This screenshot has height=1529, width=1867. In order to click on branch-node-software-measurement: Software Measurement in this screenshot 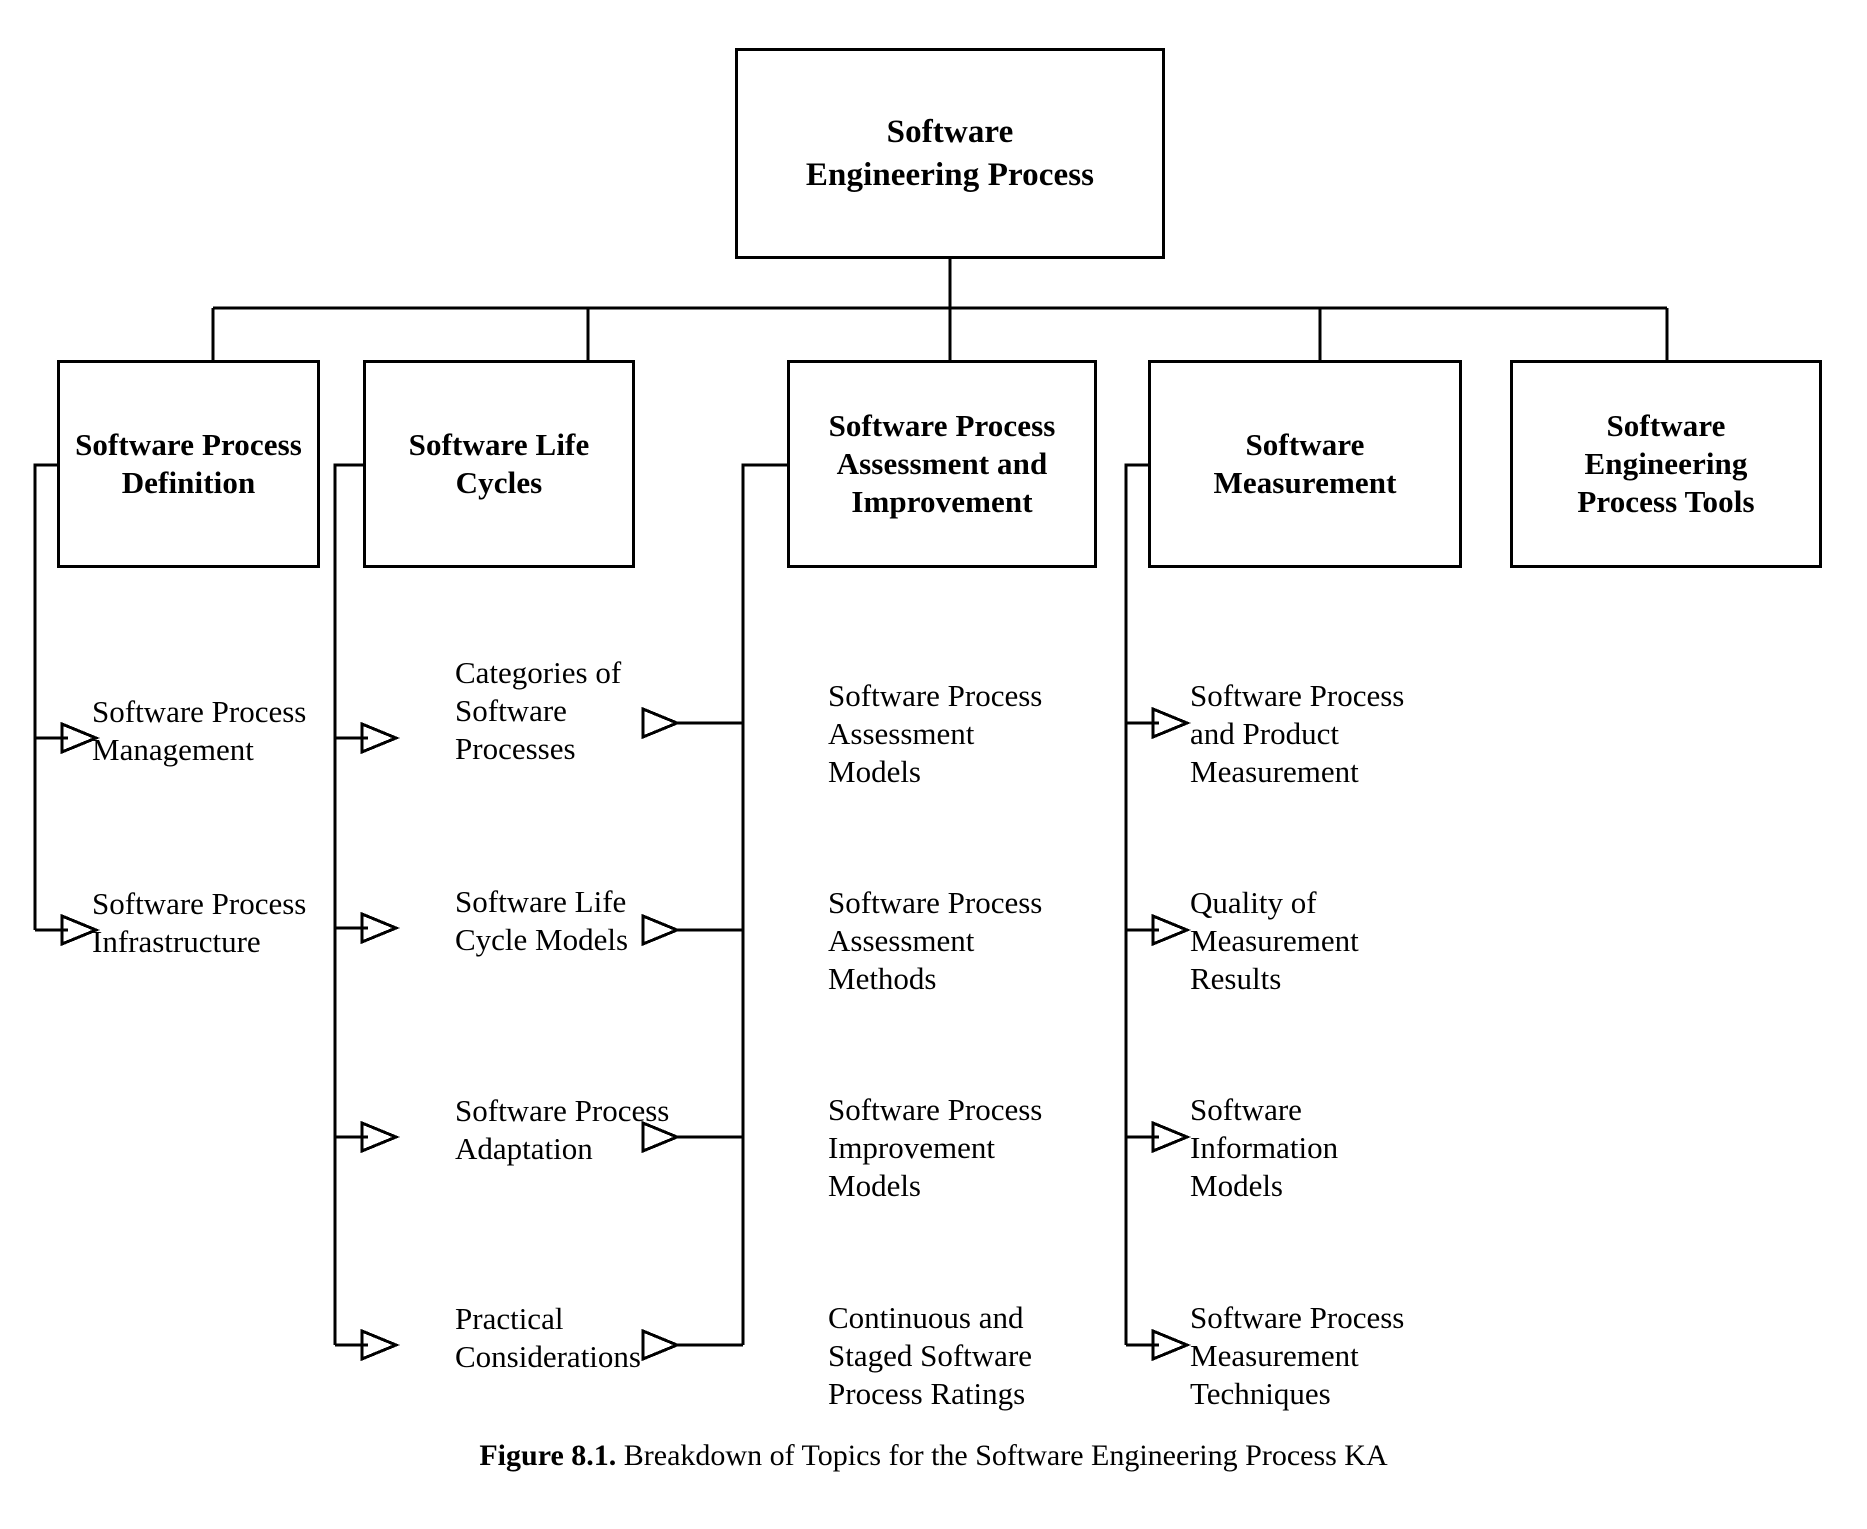, I will do `click(1305, 464)`.